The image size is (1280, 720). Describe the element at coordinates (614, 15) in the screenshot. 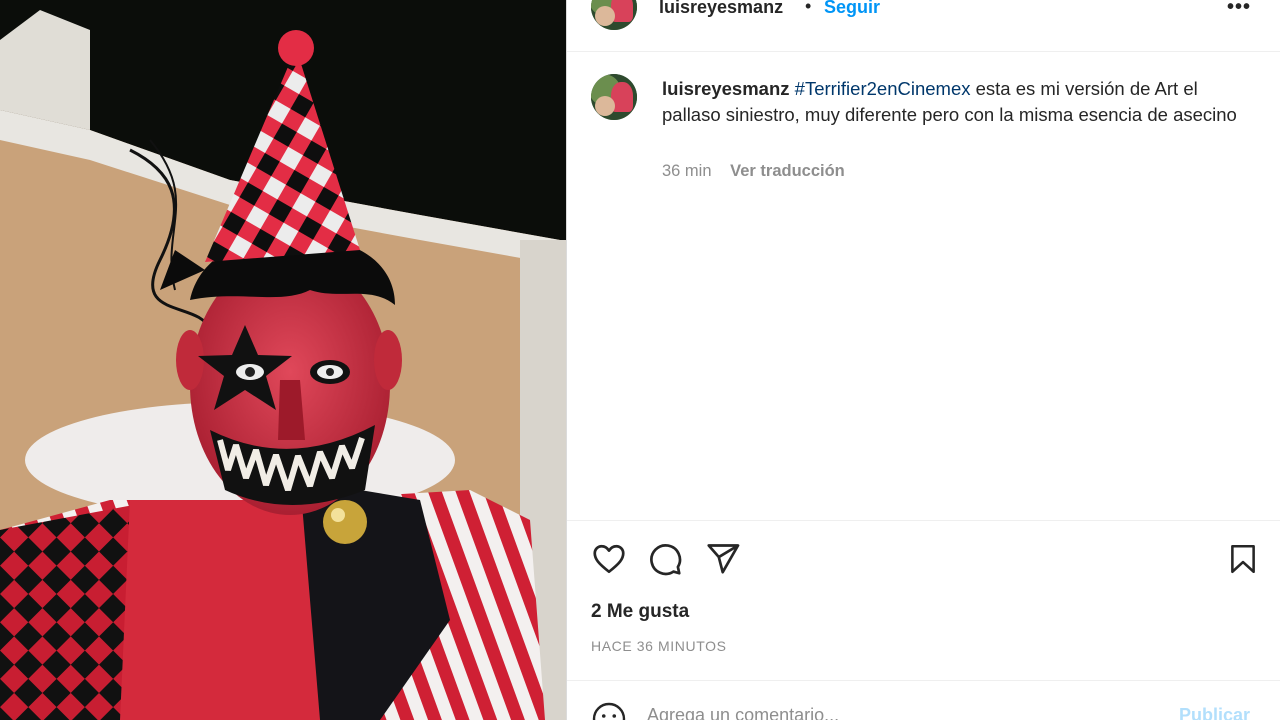

I see `author-avatar` at that location.